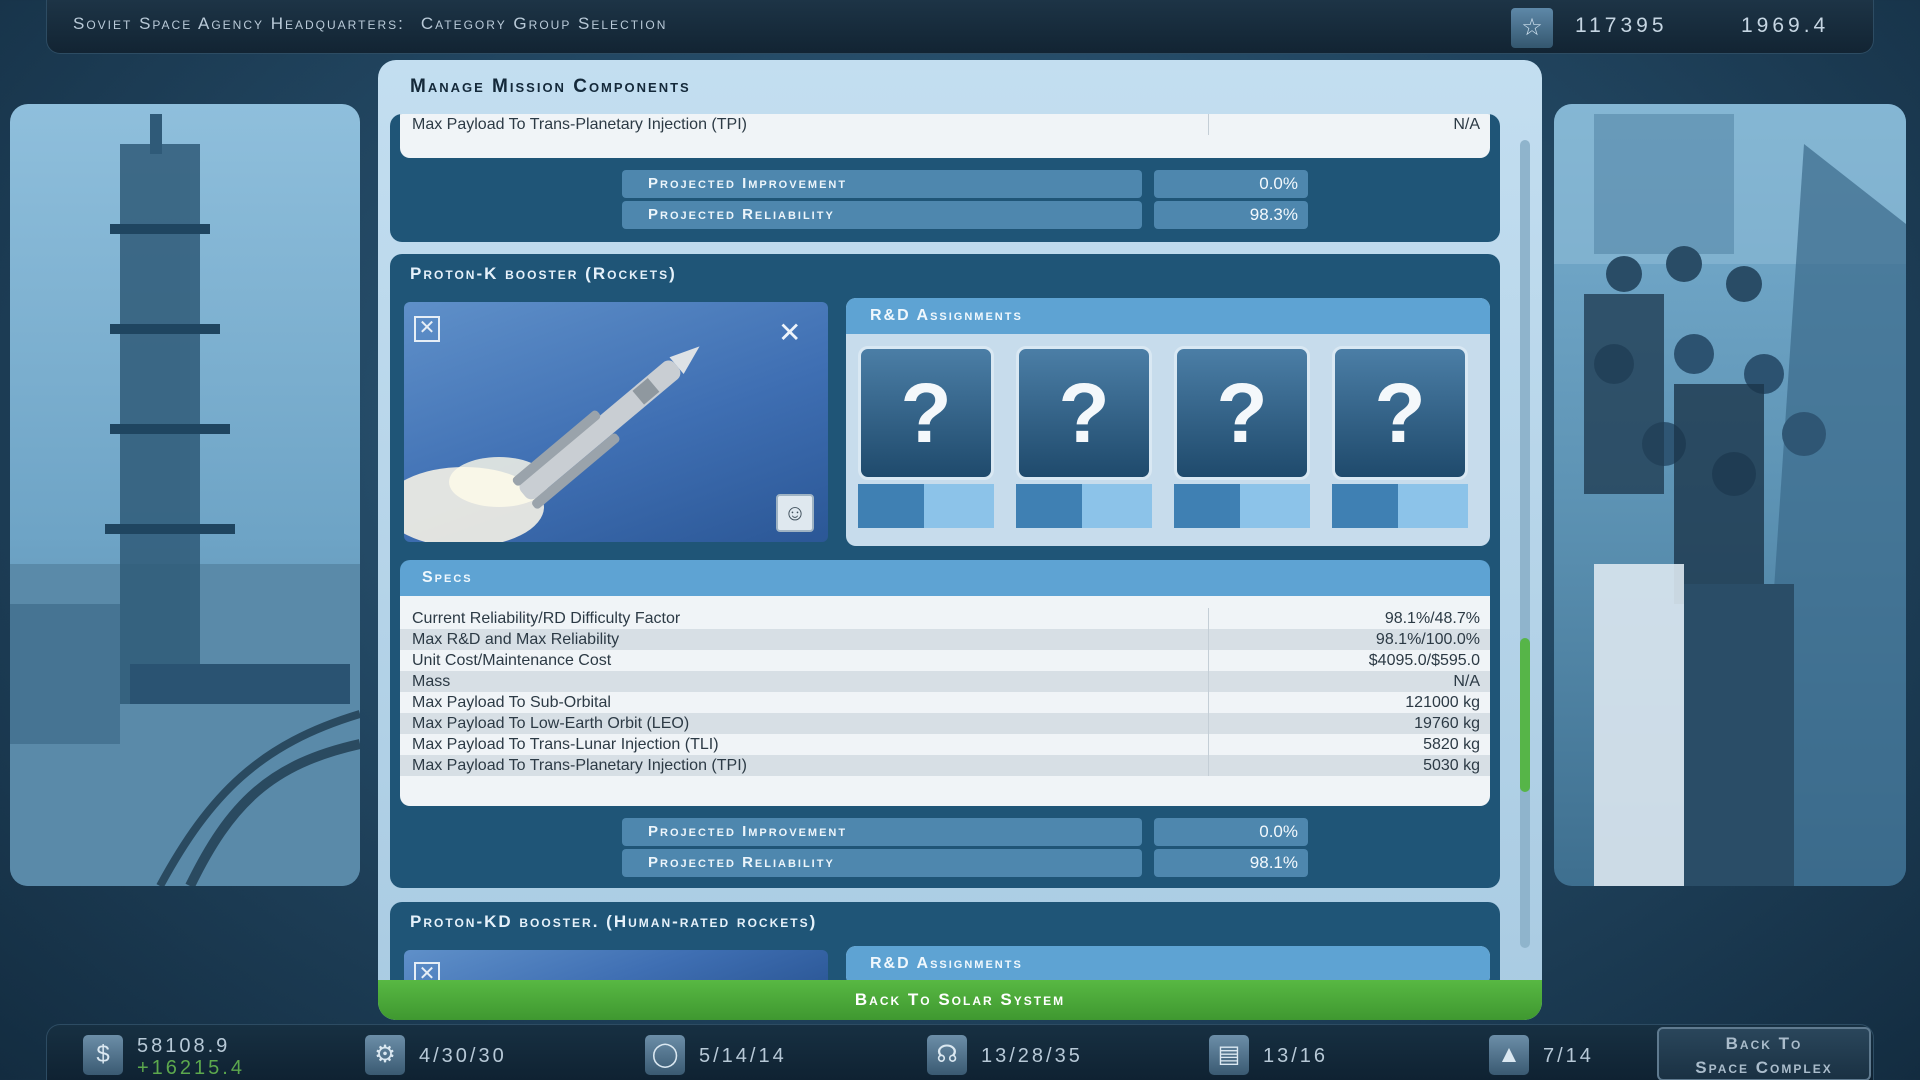 The width and height of the screenshot is (1920, 1080). I want to click on pencil-icon: ✕, so click(798, 336).